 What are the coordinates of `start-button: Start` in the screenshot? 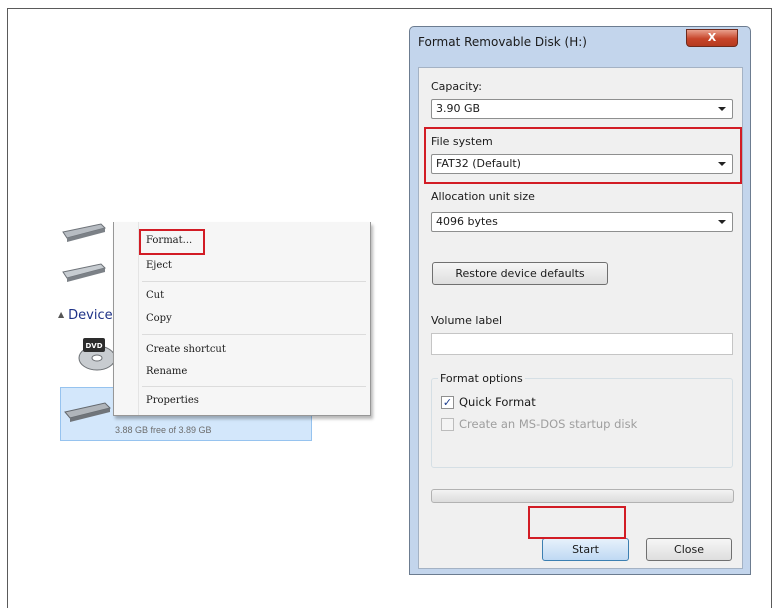 It's located at (585, 549).